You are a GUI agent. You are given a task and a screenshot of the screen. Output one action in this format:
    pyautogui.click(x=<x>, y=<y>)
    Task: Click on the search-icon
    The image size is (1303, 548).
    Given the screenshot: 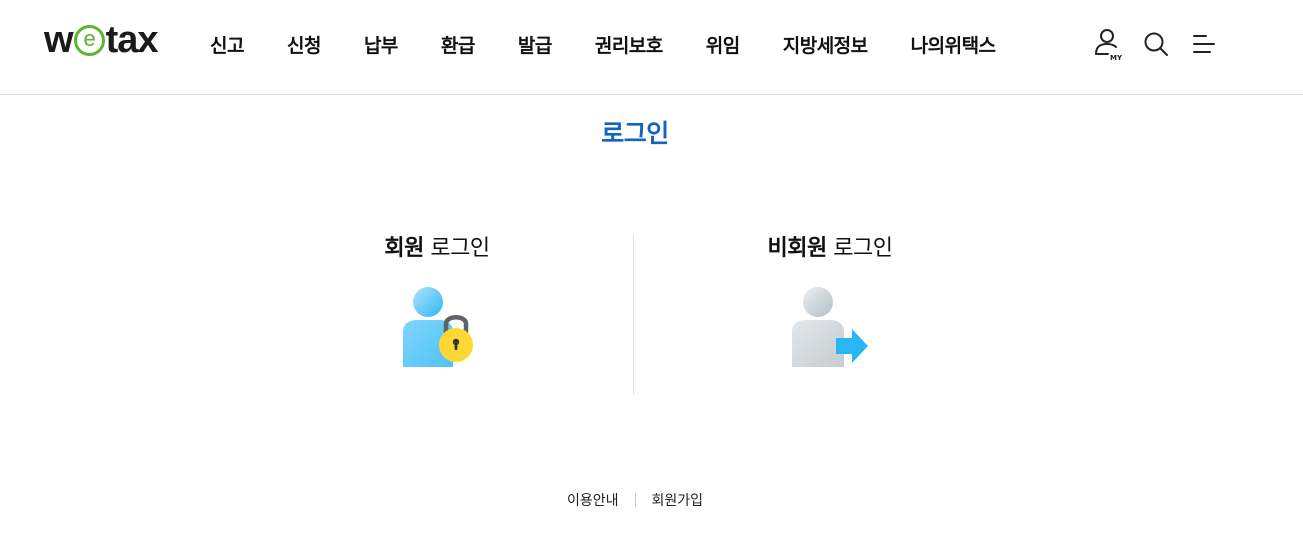 What is the action you would take?
    pyautogui.click(x=1156, y=44)
    